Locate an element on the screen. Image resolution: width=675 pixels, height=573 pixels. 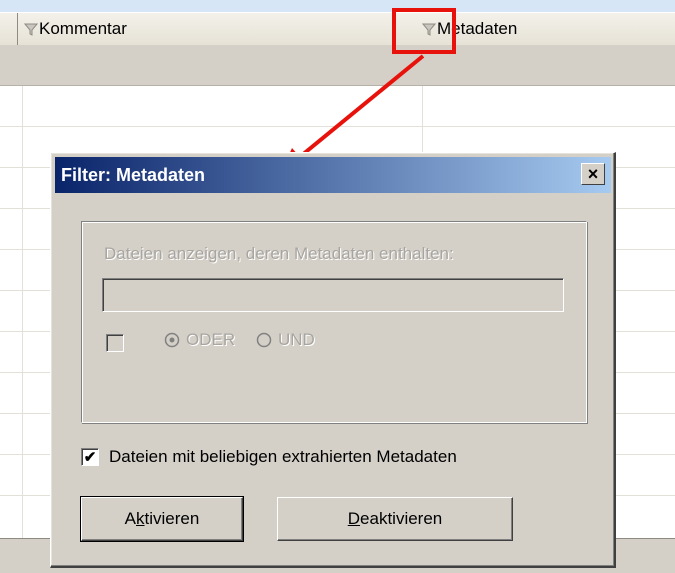
column-header-row: Kommentar Metadaten is located at coordinates (337, 29).